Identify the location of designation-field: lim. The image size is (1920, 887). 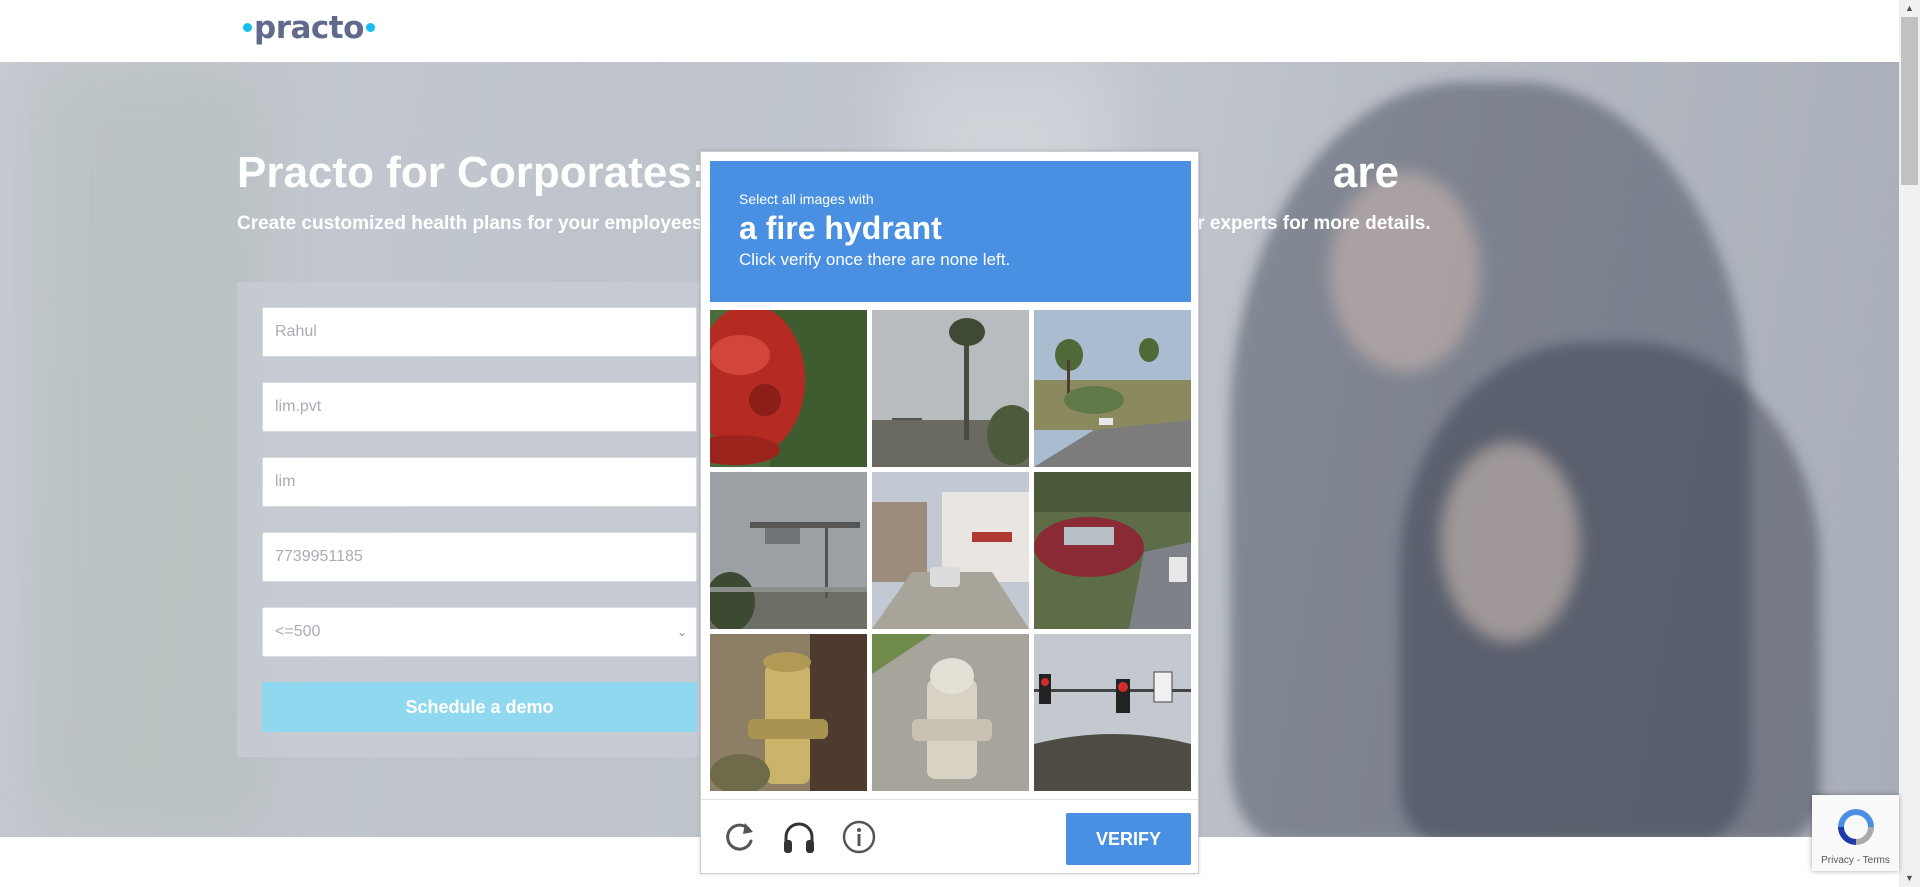
(479, 482).